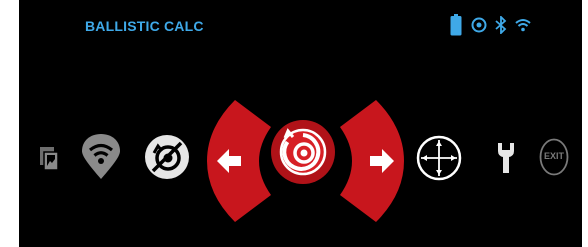 This screenshot has height=247, width=588. I want to click on gallery-icon, so click(50, 159).